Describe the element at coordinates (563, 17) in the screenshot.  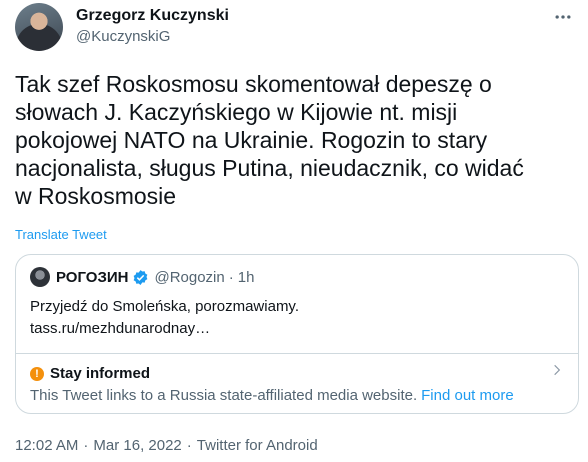
I see `more-icon` at that location.